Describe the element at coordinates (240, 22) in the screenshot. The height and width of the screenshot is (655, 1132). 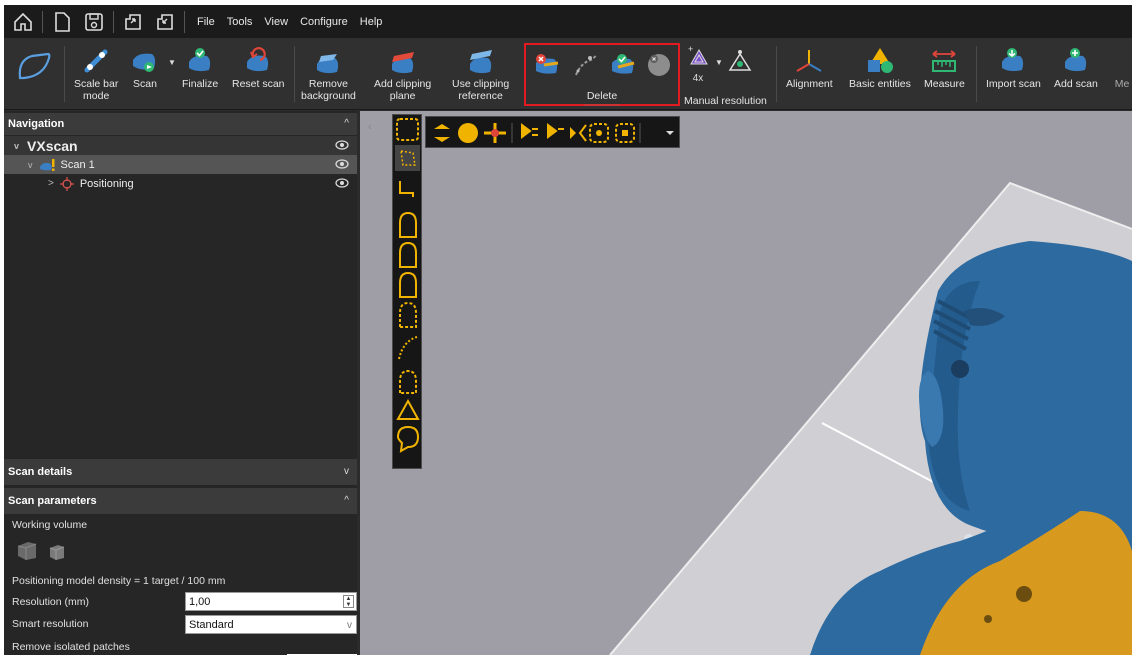
I see `menu-tools: Tools` at that location.